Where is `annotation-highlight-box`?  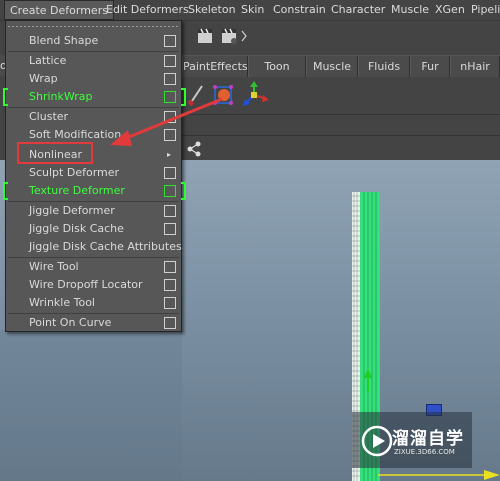 annotation-highlight-box is located at coordinates (55, 153).